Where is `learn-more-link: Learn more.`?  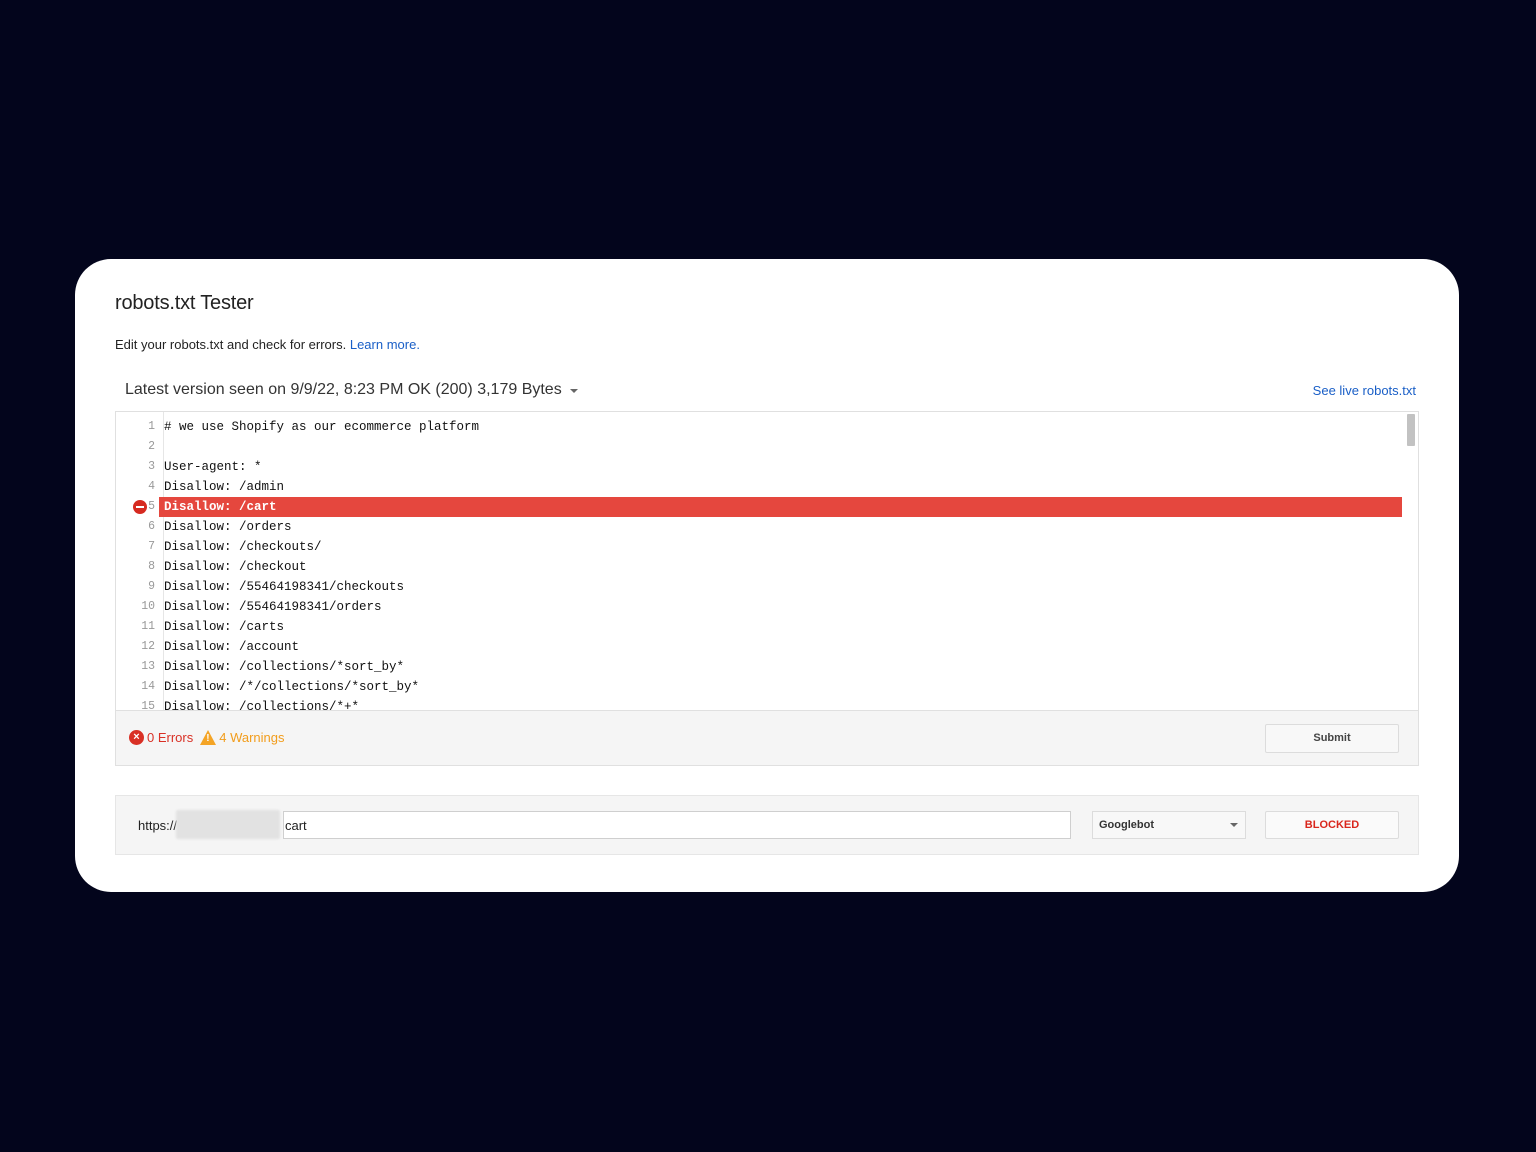
learn-more-link: Learn more. is located at coordinates (385, 344).